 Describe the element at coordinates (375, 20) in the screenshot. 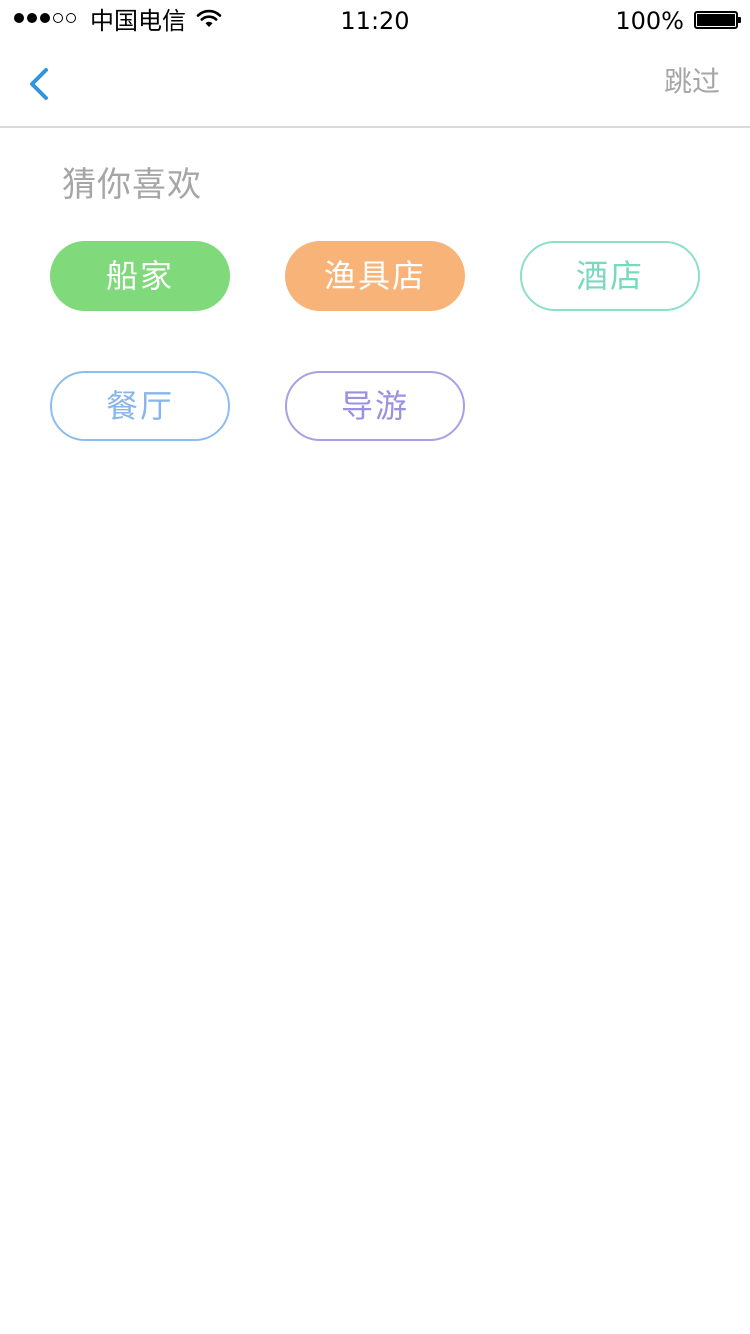

I see `status-bar: 中国电信 11:20 100%` at that location.